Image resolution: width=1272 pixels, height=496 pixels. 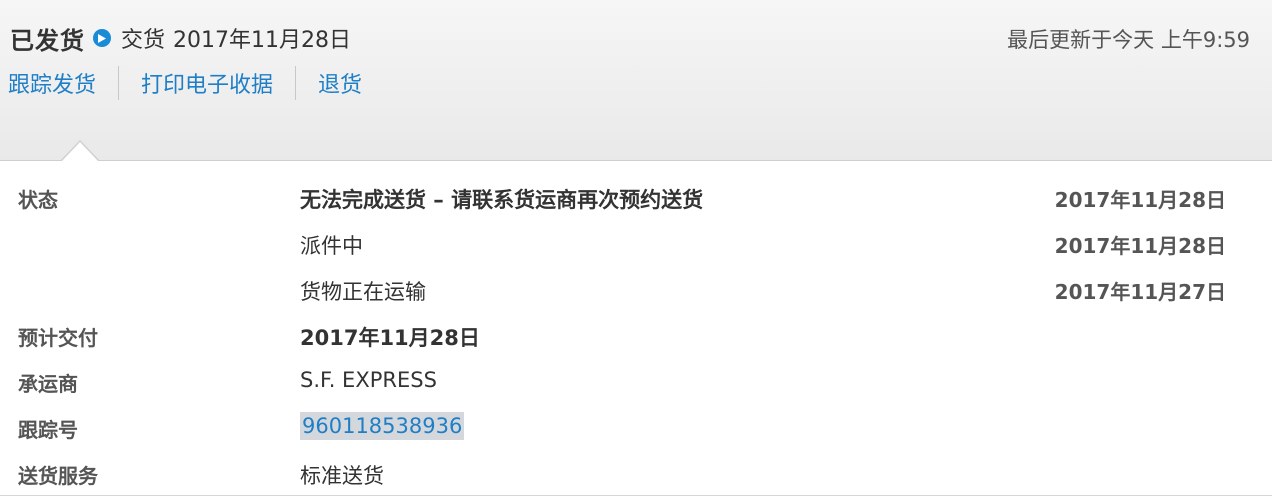 I want to click on status-label: 状态, so click(x=38, y=200).